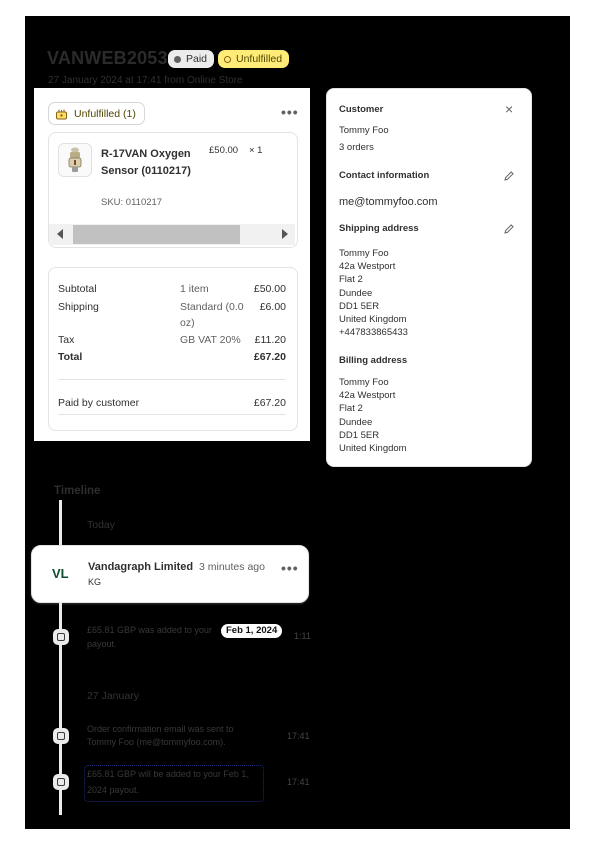  Describe the element at coordinates (302, 636) in the screenshot. I see `timeline-event-time: 1:11` at that location.